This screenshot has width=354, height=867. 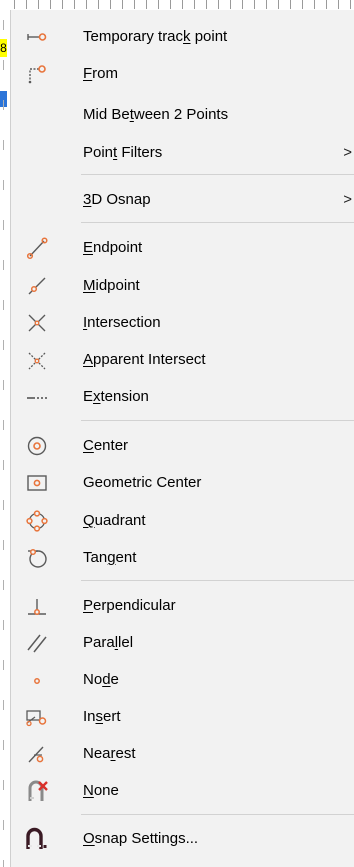 I want to click on geometric-center-icon, so click(x=37, y=483).